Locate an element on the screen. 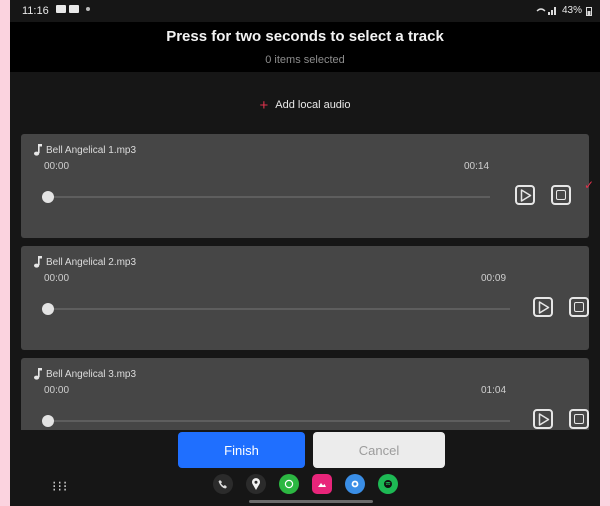 The height and width of the screenshot is (506, 610). cancel-button: Cancel is located at coordinates (379, 450).